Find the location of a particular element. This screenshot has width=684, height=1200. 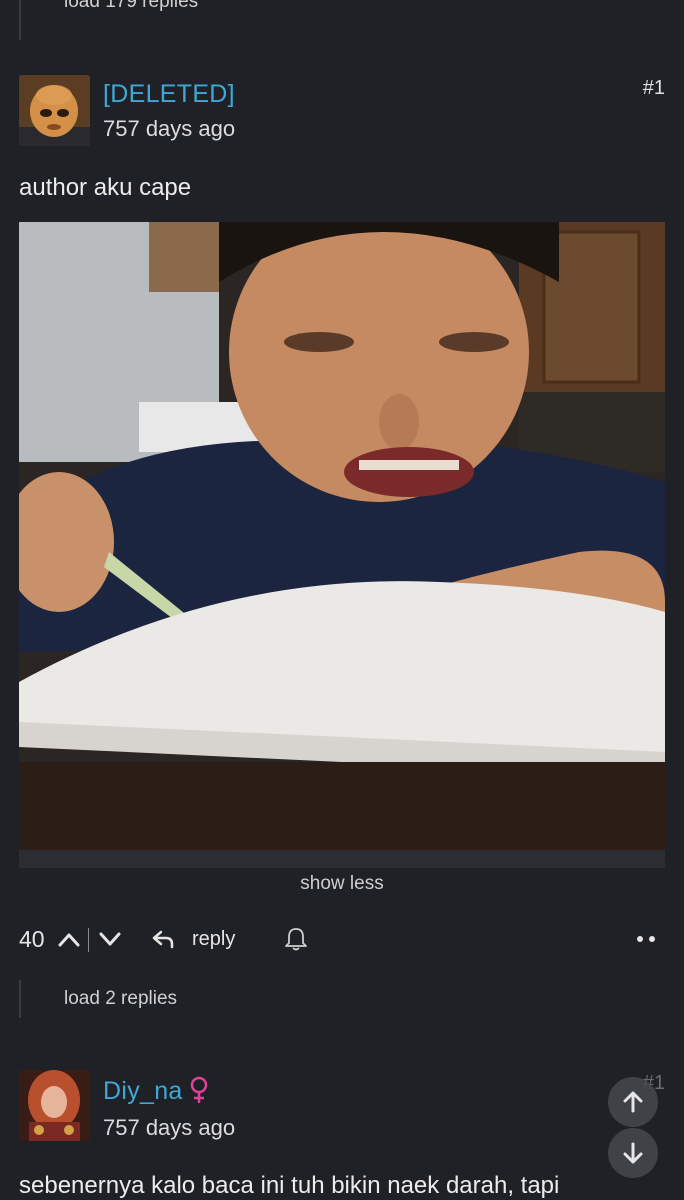

comment-username: [DELETED] is located at coordinates (169, 94).